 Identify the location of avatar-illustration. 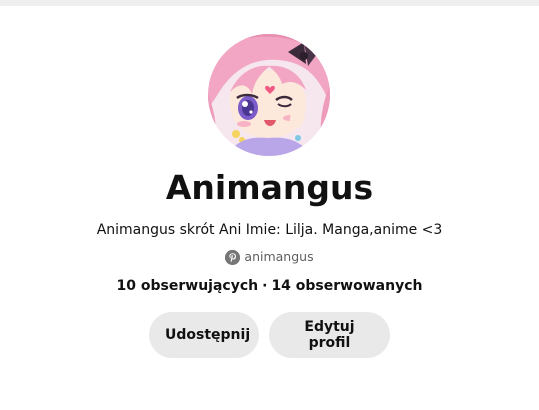
(269, 95).